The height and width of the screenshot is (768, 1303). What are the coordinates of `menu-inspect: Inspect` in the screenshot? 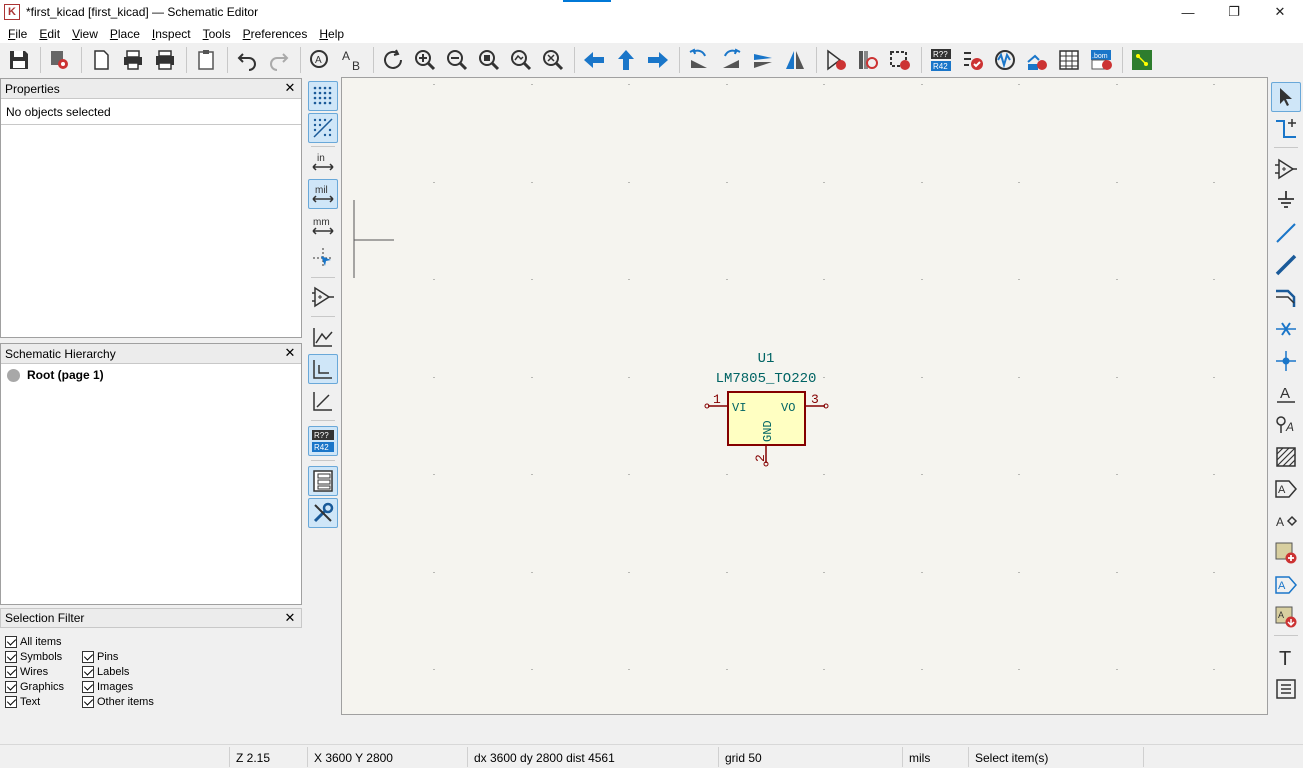 It's located at (171, 34).